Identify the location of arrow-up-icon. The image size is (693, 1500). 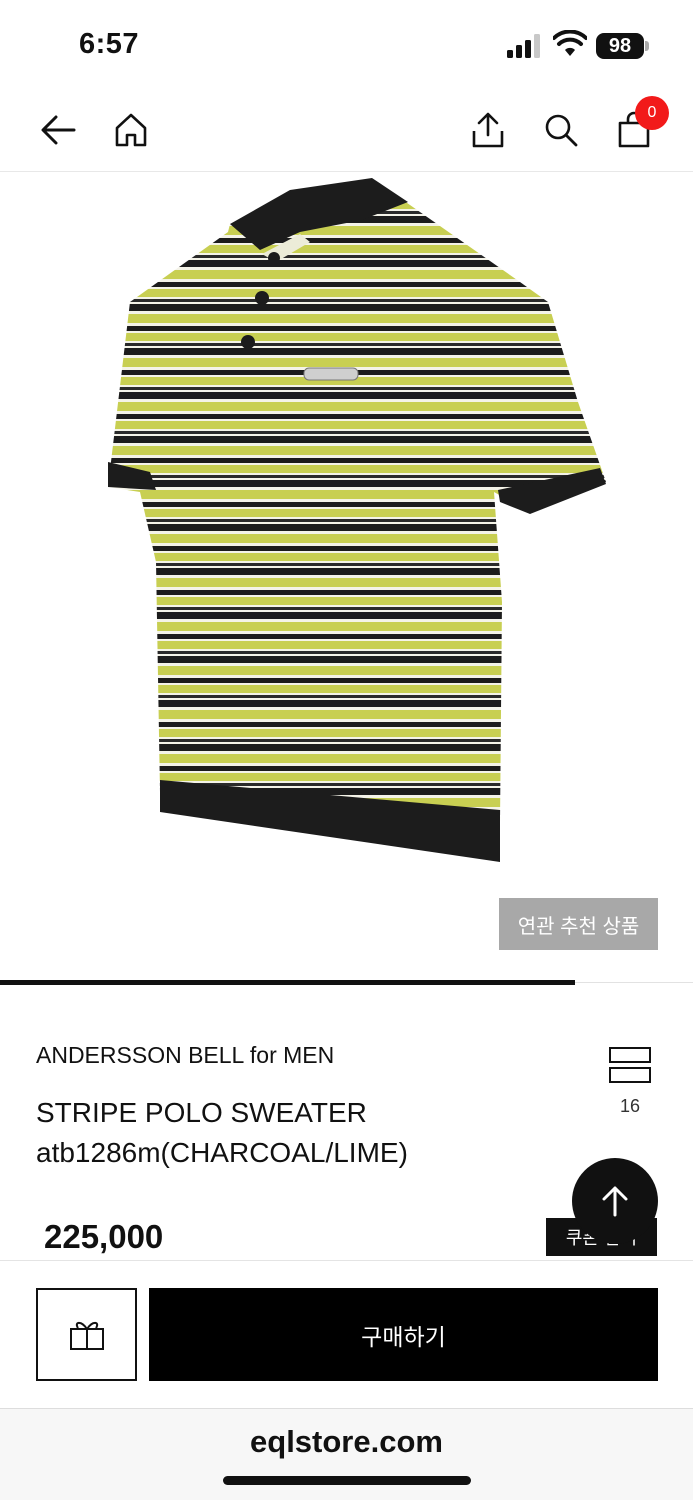
(615, 1201).